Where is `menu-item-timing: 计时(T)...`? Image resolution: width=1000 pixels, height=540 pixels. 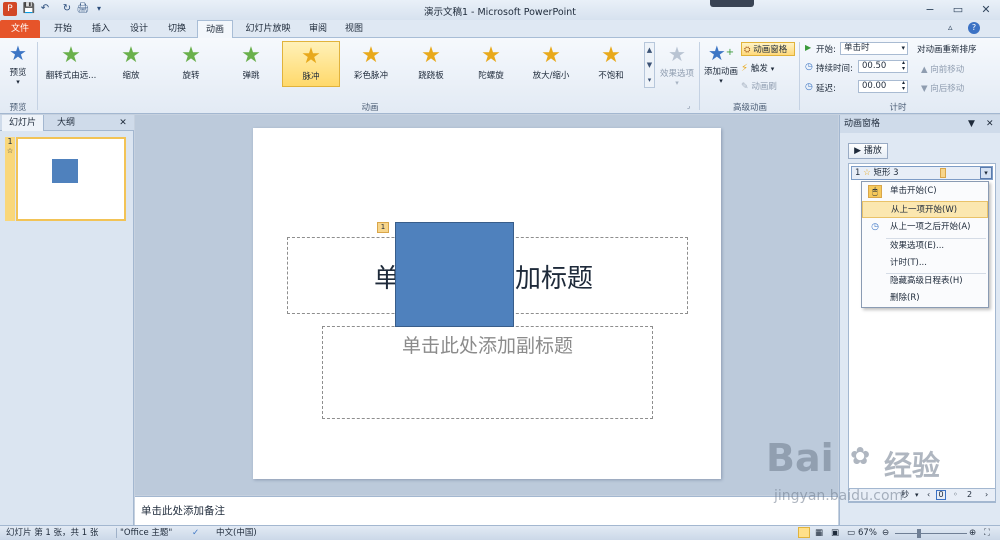 menu-item-timing: 计时(T)... is located at coordinates (925, 263).